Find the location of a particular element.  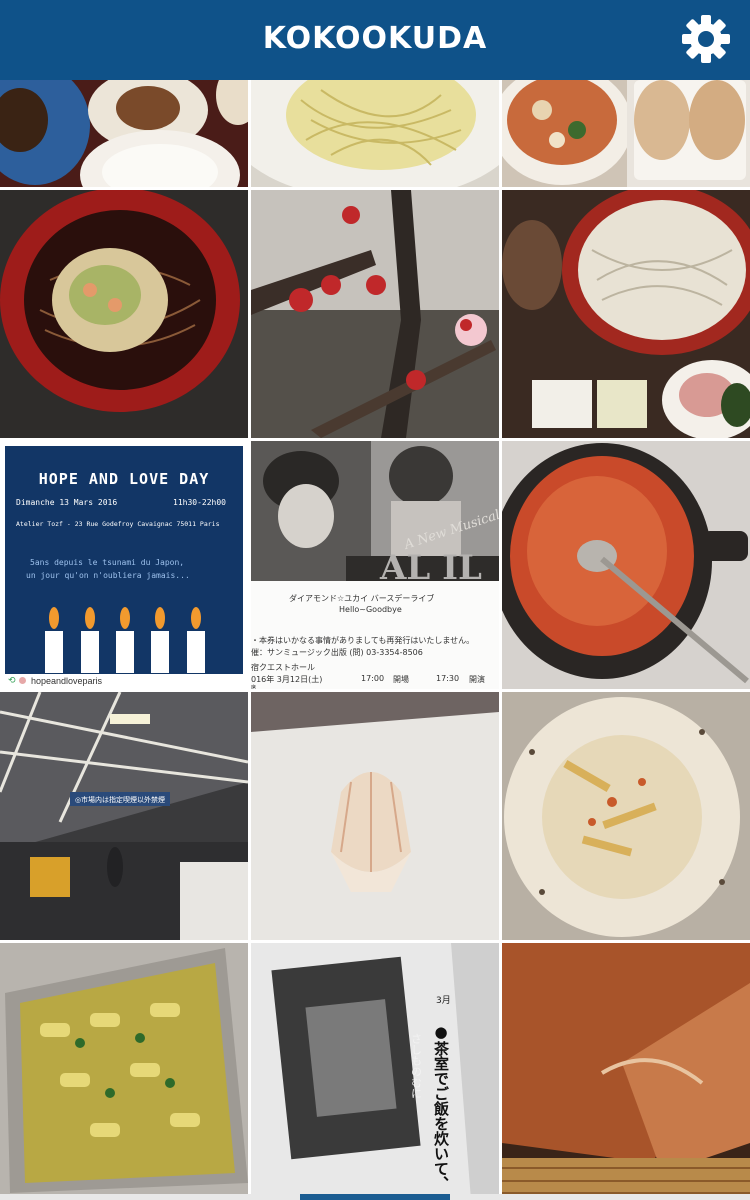

repost-icon: ⟲ is located at coordinates (12, 680).